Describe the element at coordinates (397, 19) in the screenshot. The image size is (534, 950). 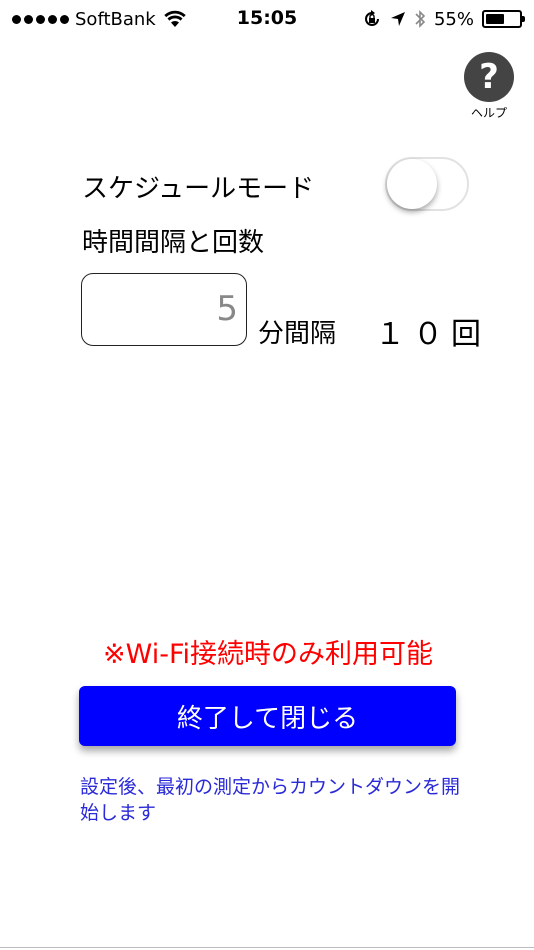
I see `location-icon` at that location.